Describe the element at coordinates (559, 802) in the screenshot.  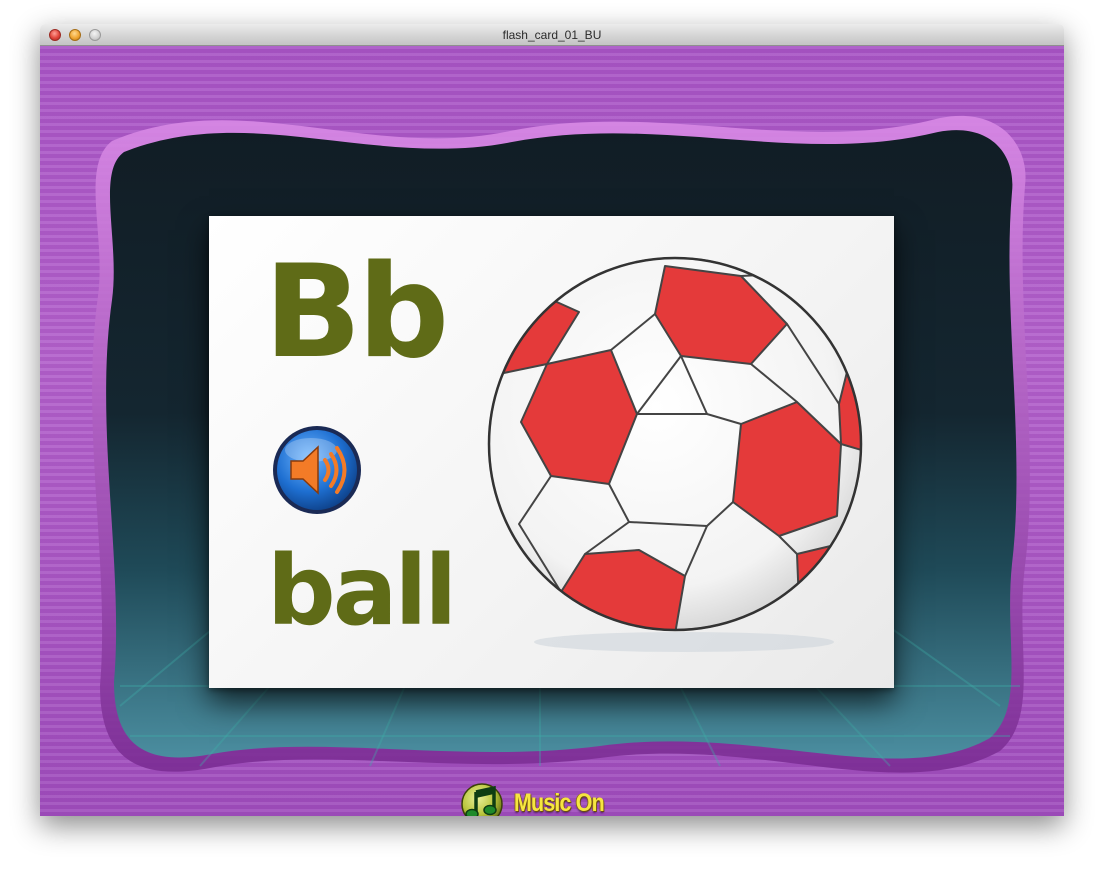
I see `music-toggle-label: Music On` at that location.